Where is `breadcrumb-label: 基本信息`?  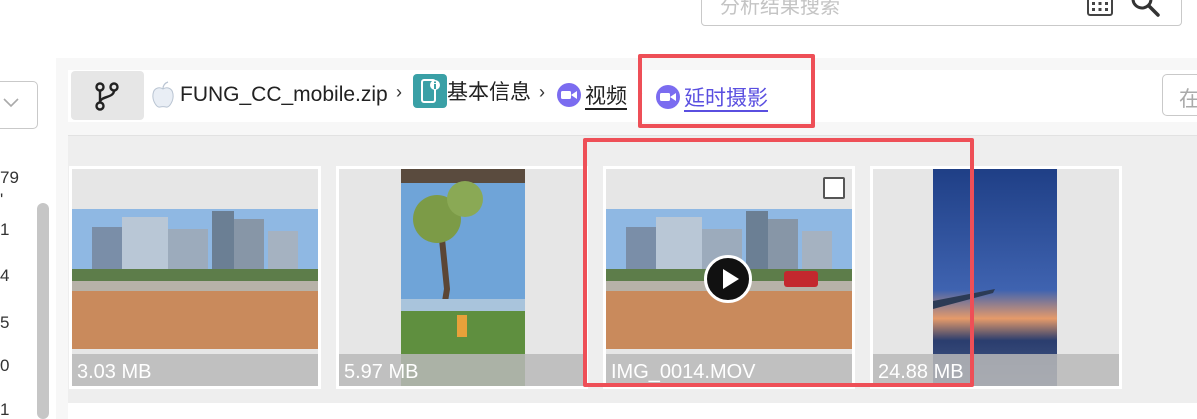 breadcrumb-label: 基本信息 is located at coordinates (489, 92).